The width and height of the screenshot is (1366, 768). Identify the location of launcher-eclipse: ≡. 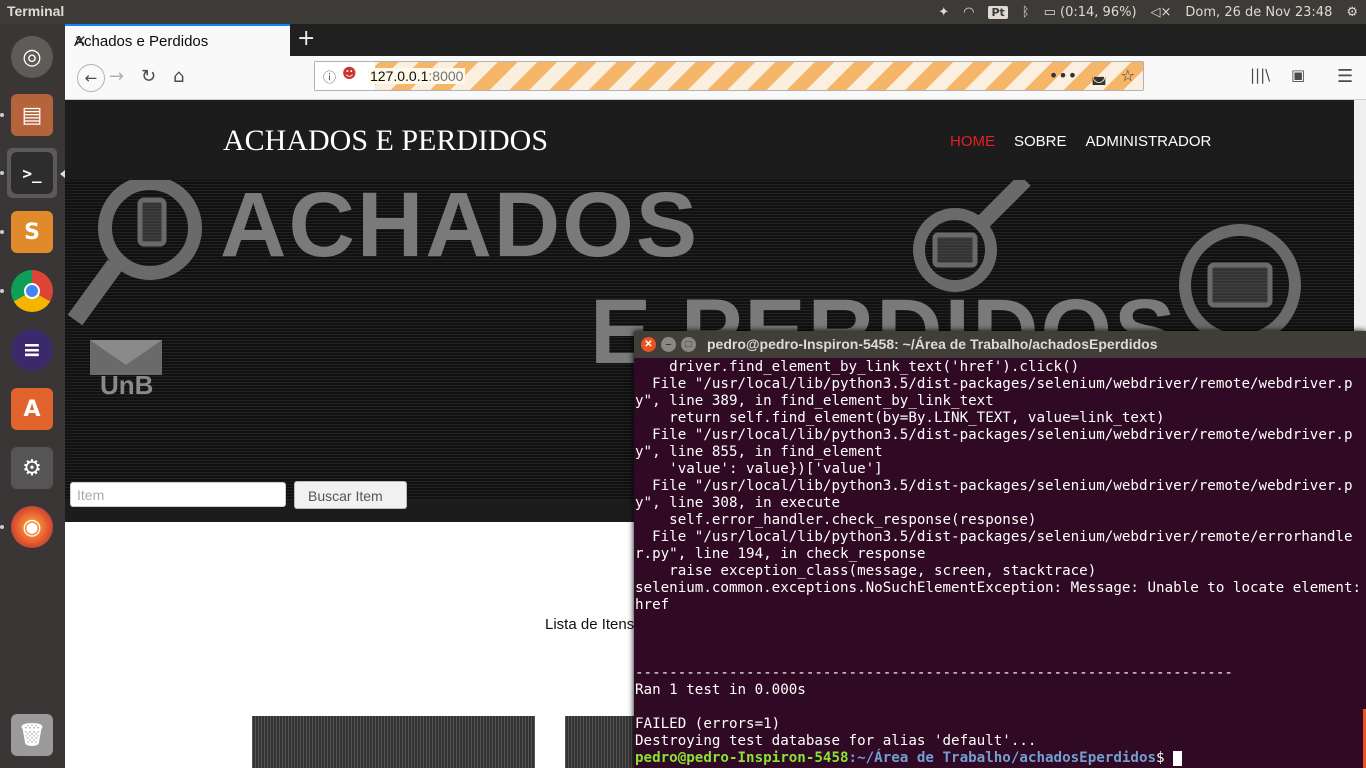
(32, 350).